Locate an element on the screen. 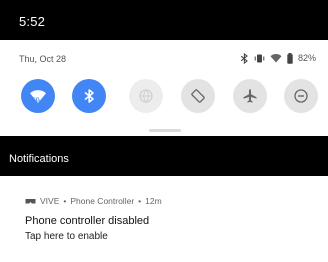 This screenshot has width=328, height=262. notification-source: Phone Controller is located at coordinates (102, 201).